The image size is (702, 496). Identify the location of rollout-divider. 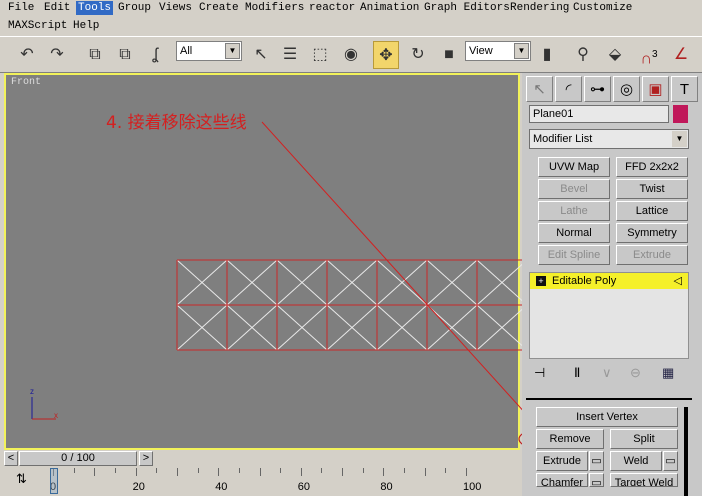
(609, 399).